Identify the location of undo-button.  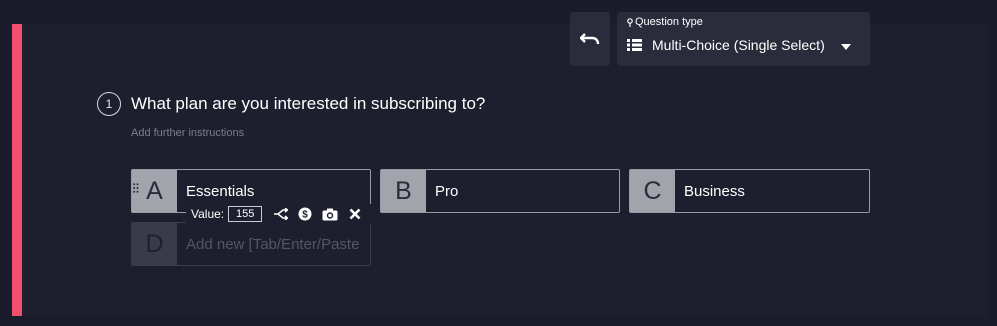
(590, 39).